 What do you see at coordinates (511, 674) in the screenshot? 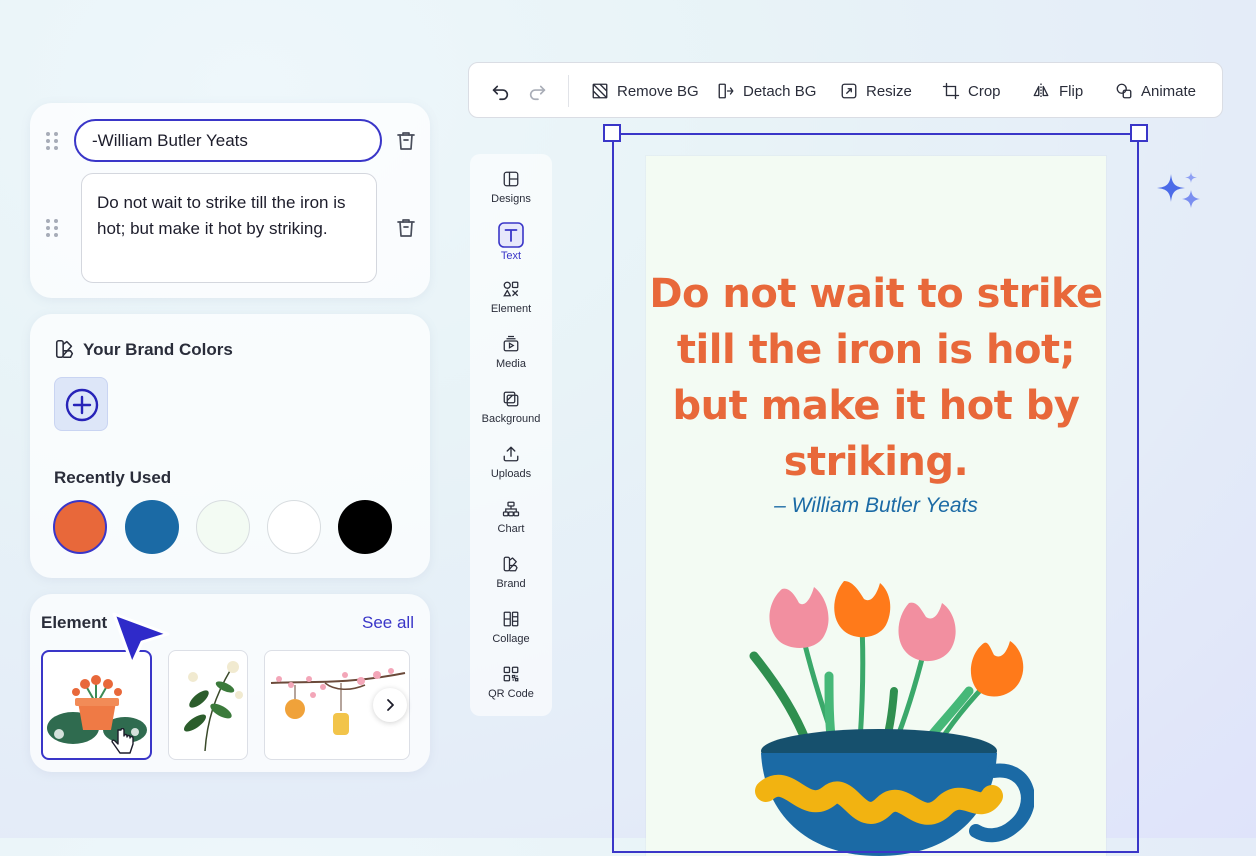
I see `qr-code-icon` at bounding box center [511, 674].